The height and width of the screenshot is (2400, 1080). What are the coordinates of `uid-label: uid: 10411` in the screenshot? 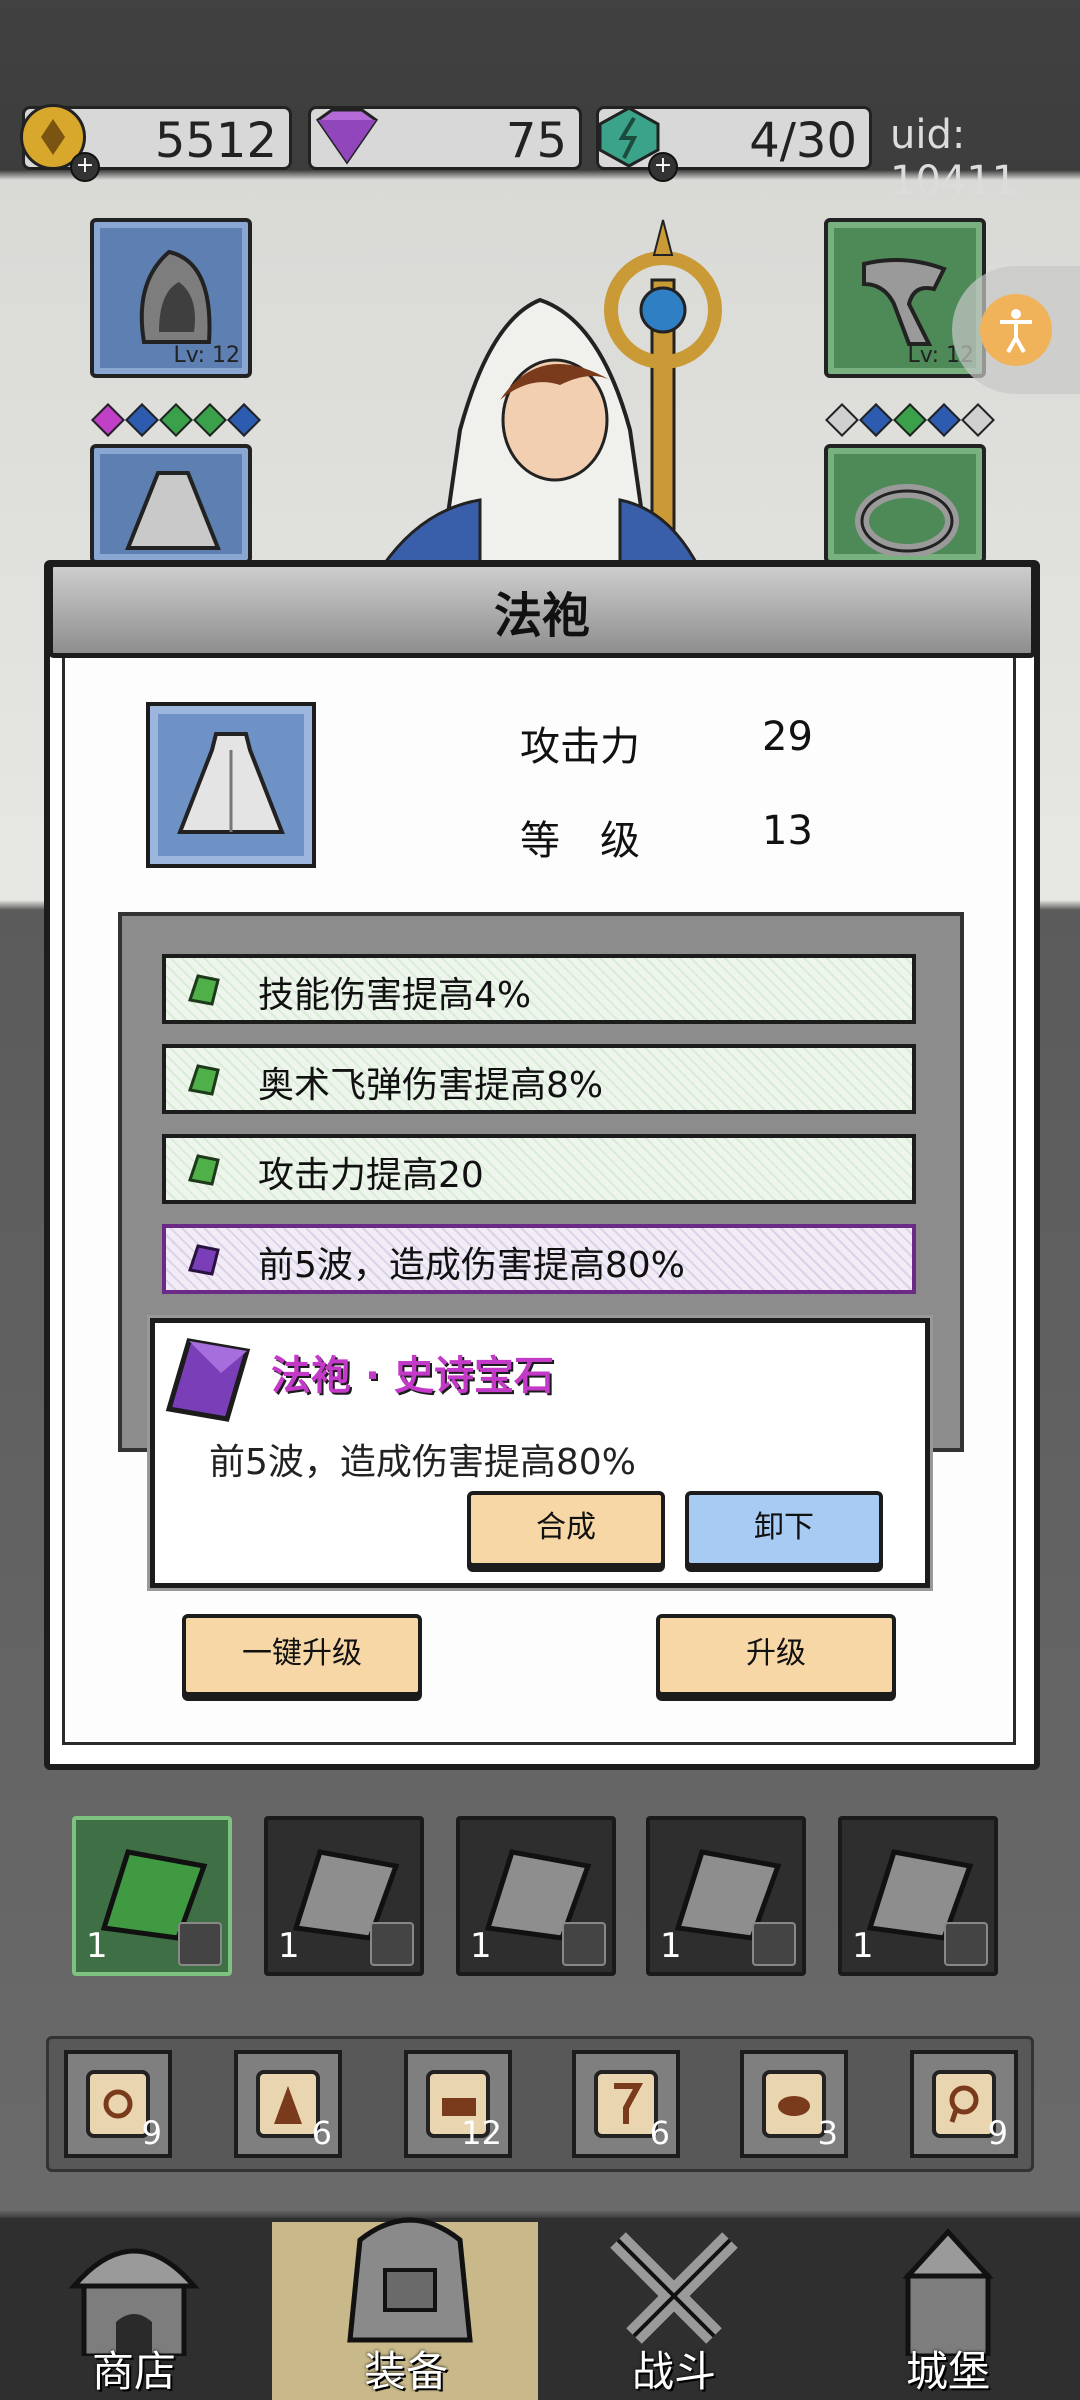 It's located at (954, 158).